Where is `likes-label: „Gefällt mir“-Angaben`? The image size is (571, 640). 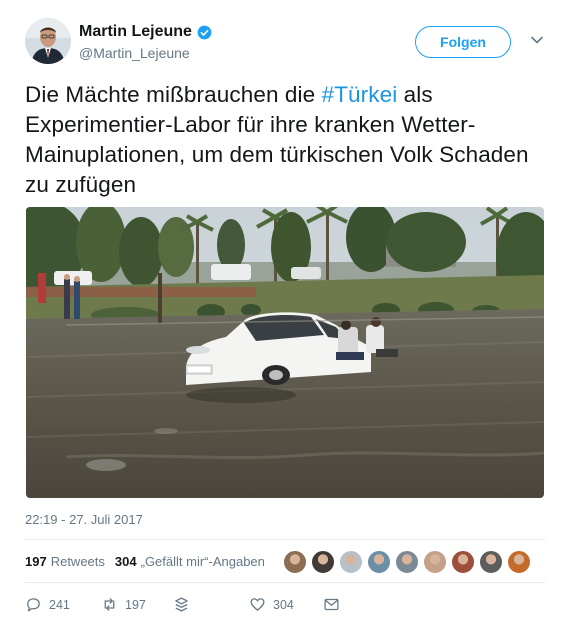
likes-label: „Gefällt mir“-Angaben is located at coordinates (202, 561).